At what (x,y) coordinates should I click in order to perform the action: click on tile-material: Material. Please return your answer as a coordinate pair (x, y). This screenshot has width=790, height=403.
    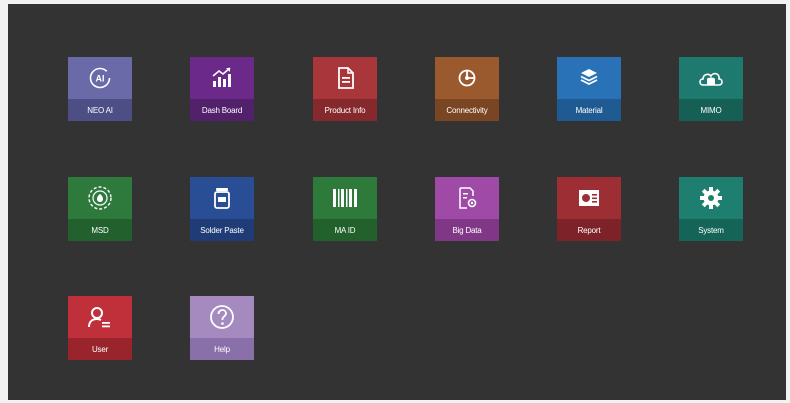
    Looking at the image, I should click on (589, 89).